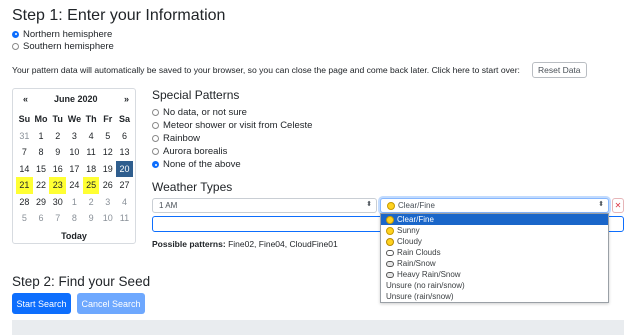 The width and height of the screenshot is (640, 335). Describe the element at coordinates (232, 125) in the screenshot. I see `special-option: Meteor shower or visit from Celeste` at that location.